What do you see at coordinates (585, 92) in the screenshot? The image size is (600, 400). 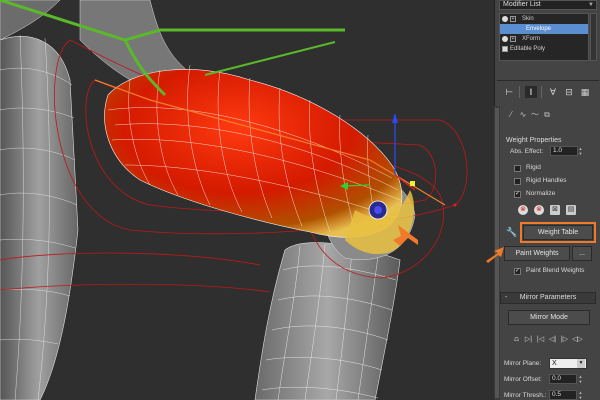 I see `configure-modifier-sets-icon: ▦` at bounding box center [585, 92].